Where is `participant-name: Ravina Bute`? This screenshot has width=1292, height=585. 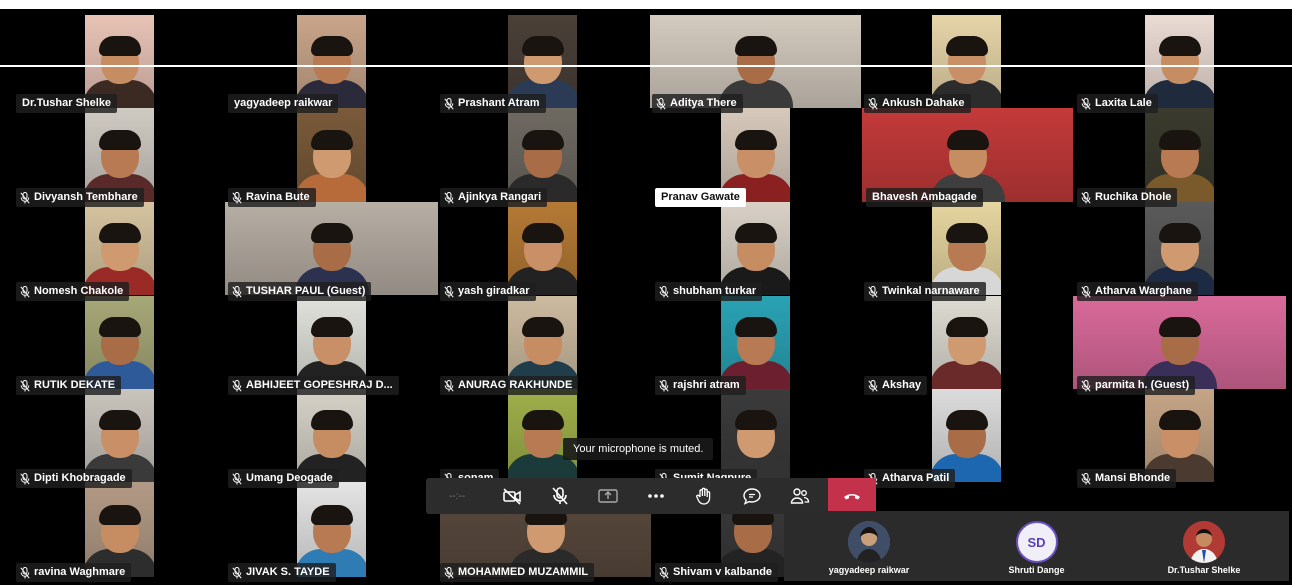 participant-name: Ravina Bute is located at coordinates (278, 197).